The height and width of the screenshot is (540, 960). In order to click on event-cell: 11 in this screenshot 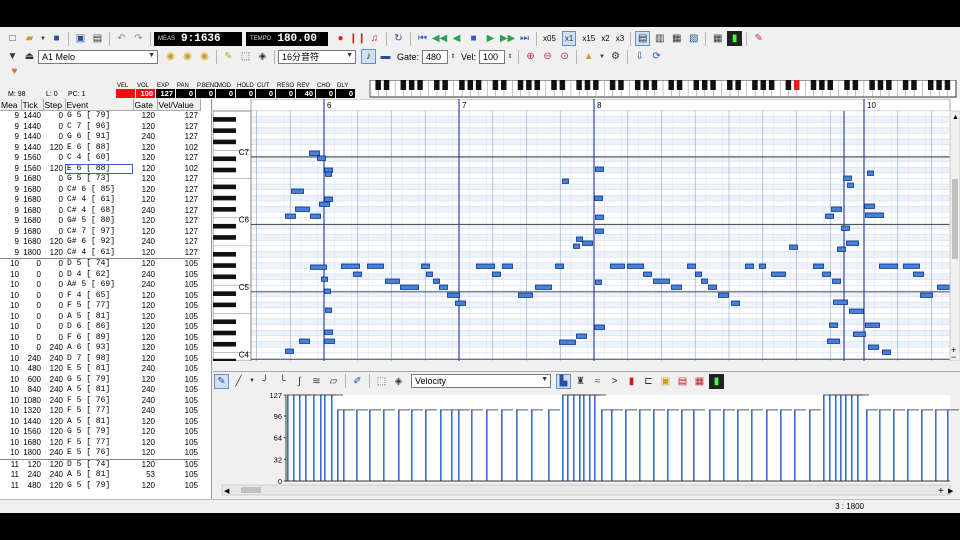, I will do `click(10, 486)`.